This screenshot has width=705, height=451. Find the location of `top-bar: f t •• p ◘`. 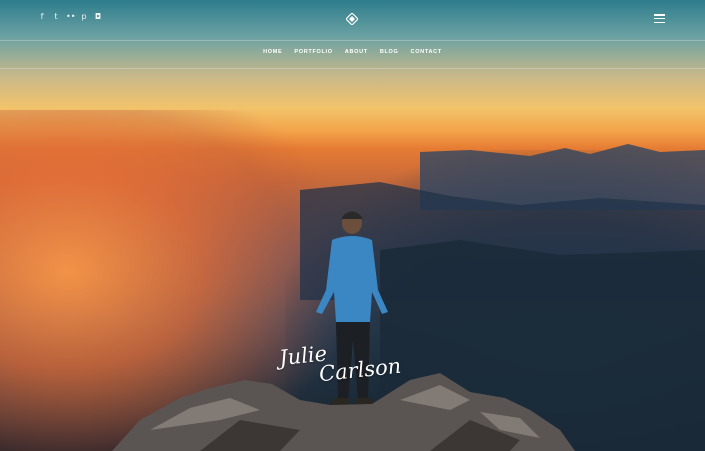

top-bar: f t •• p ◘ is located at coordinates (352, 20).